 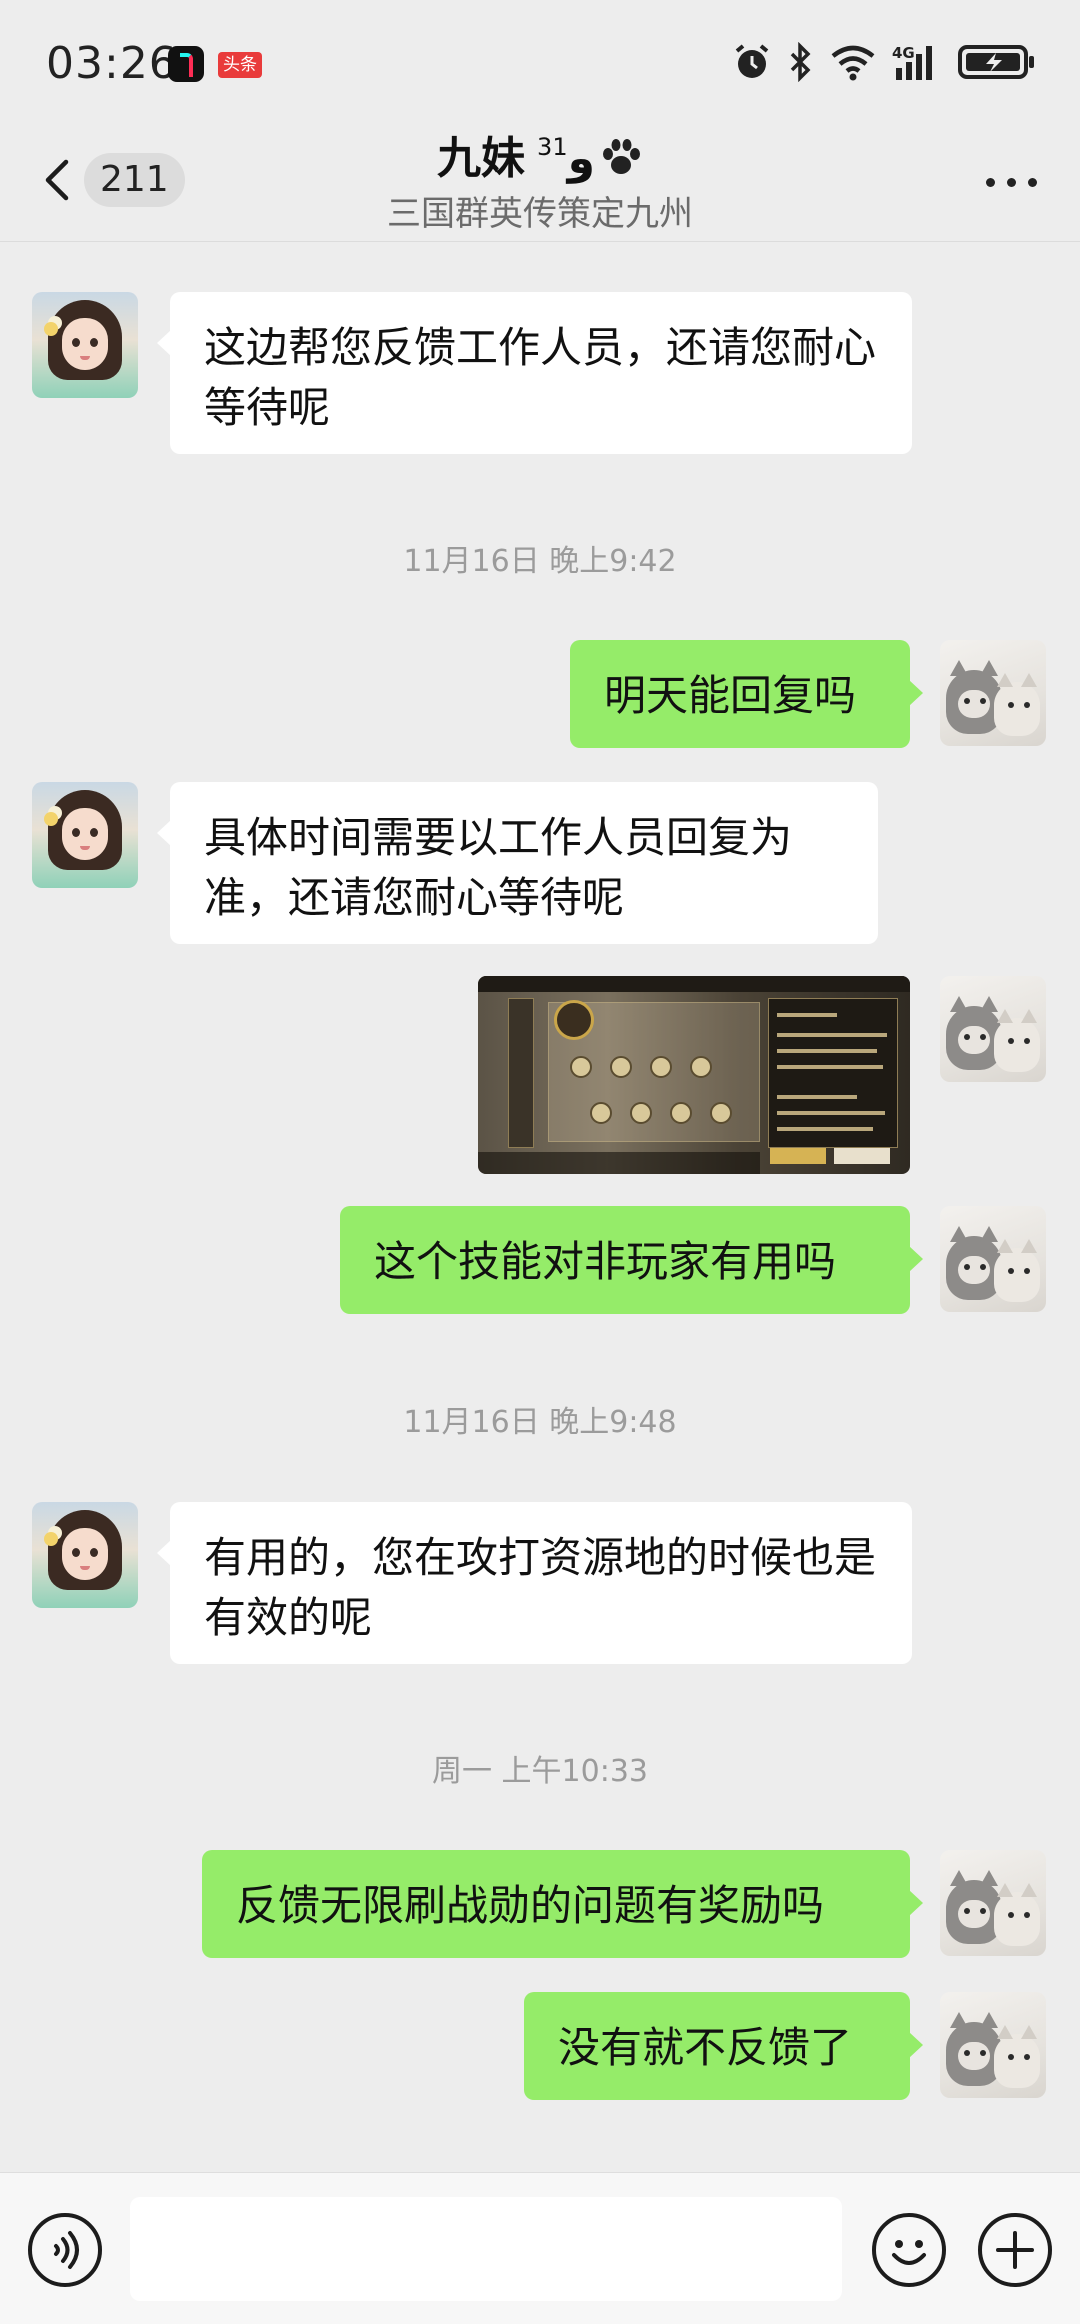 What do you see at coordinates (631, 1260) in the screenshot?
I see `message-bubble-outgoing: 这个技能对非玩家有用吗` at bounding box center [631, 1260].